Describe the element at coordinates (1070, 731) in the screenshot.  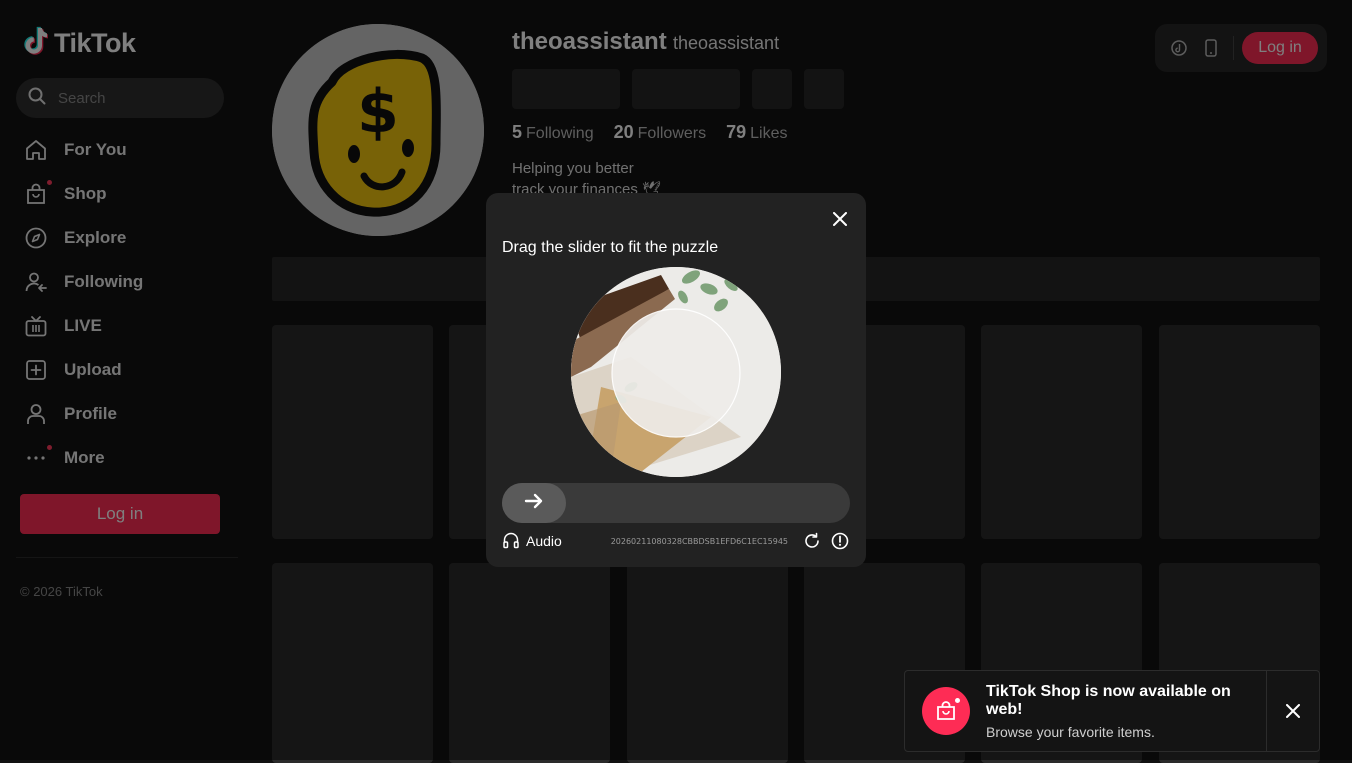
I see `toast-subtitle: Browse your favorite items.` at that location.